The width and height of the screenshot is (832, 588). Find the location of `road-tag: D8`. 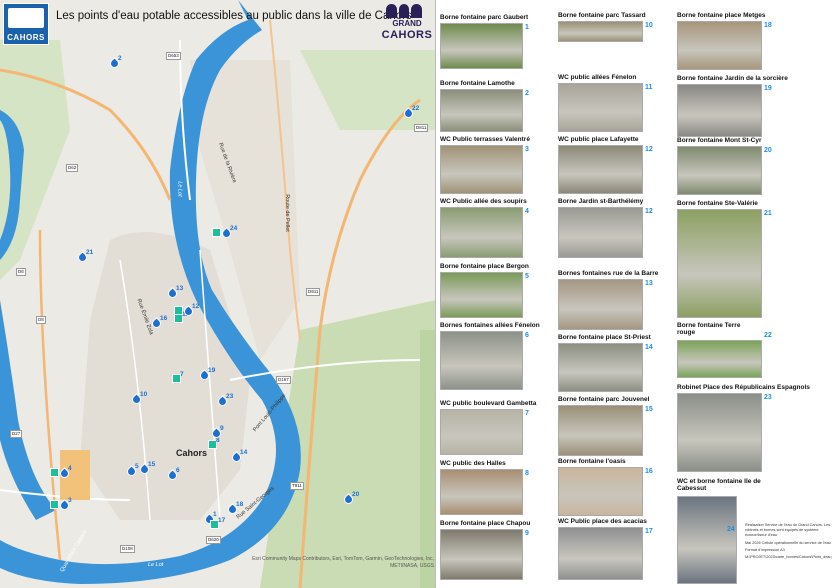

road-tag: D8 is located at coordinates (41, 320).